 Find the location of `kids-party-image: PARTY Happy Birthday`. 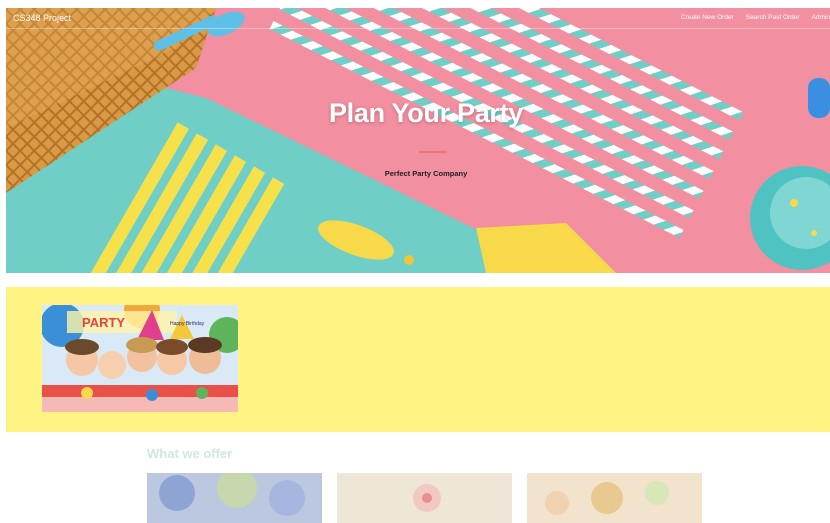

kids-party-image: PARTY Happy Birthday is located at coordinates (140, 358).